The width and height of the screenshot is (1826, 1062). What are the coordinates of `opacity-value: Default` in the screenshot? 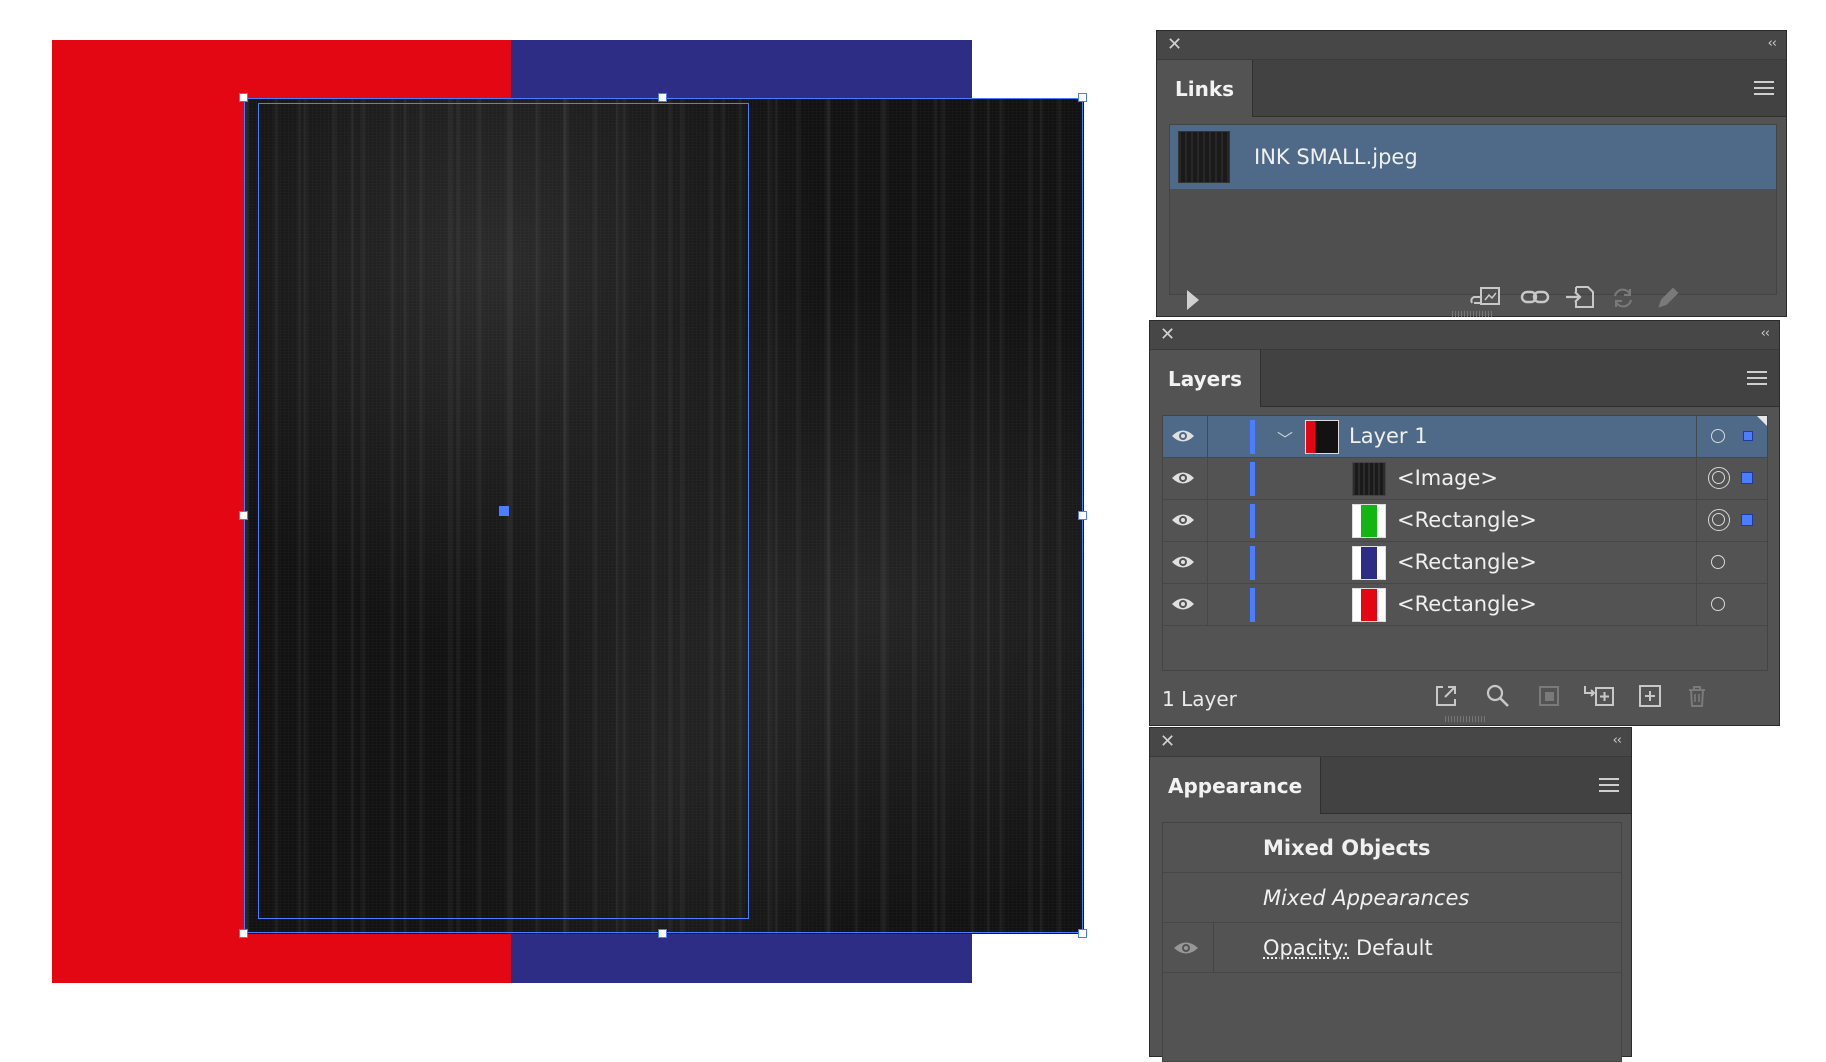 It's located at (1394, 948).